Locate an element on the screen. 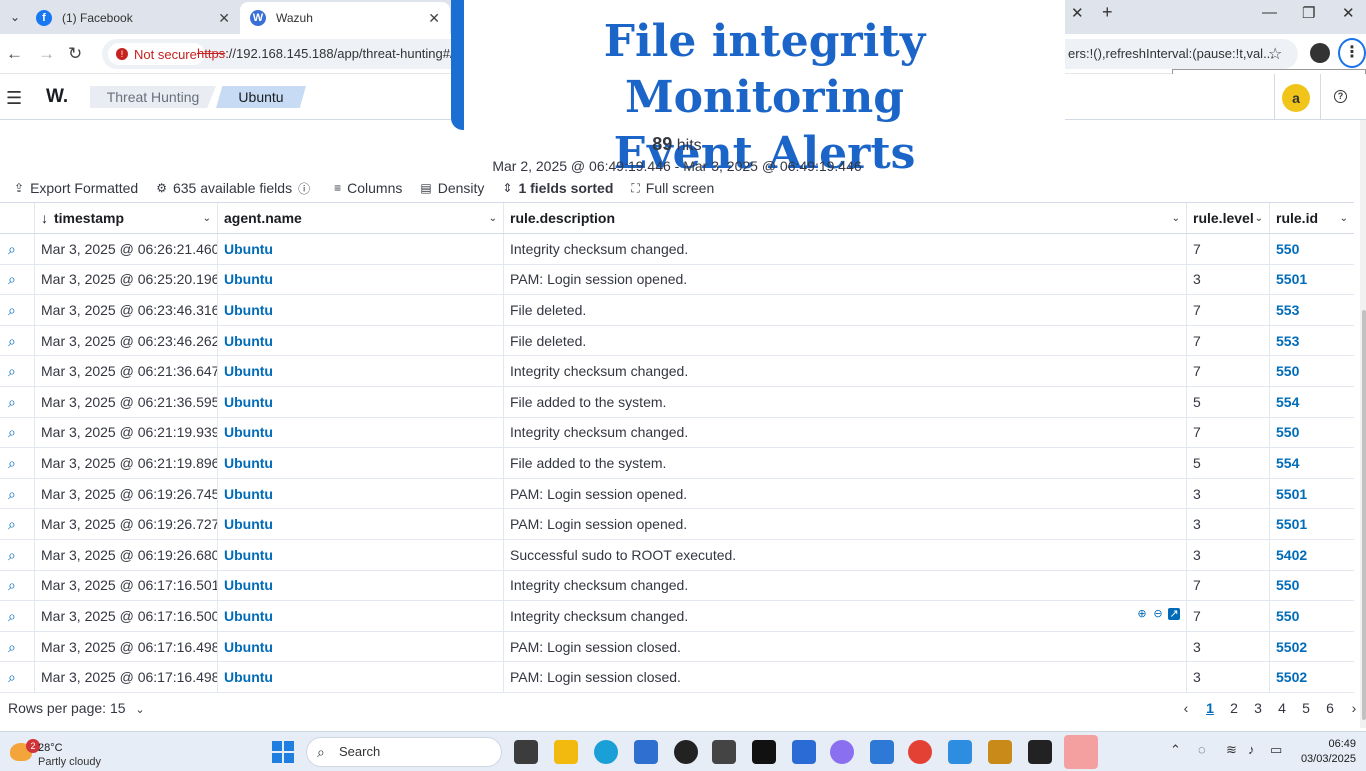  bookmark-star-icon: ☆ is located at coordinates (1275, 54).